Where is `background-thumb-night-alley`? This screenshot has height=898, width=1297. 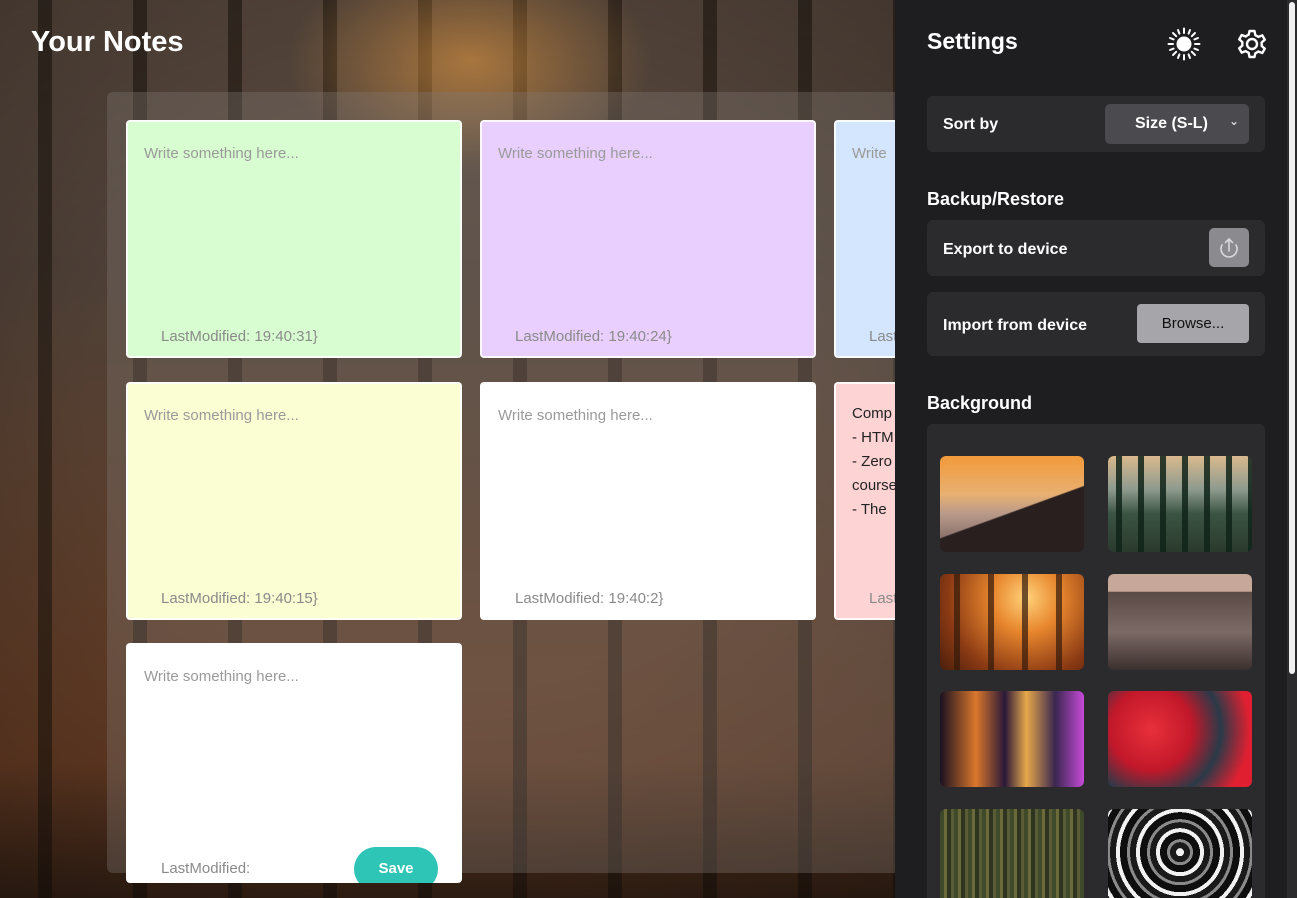
background-thumb-night-alley is located at coordinates (1012, 739).